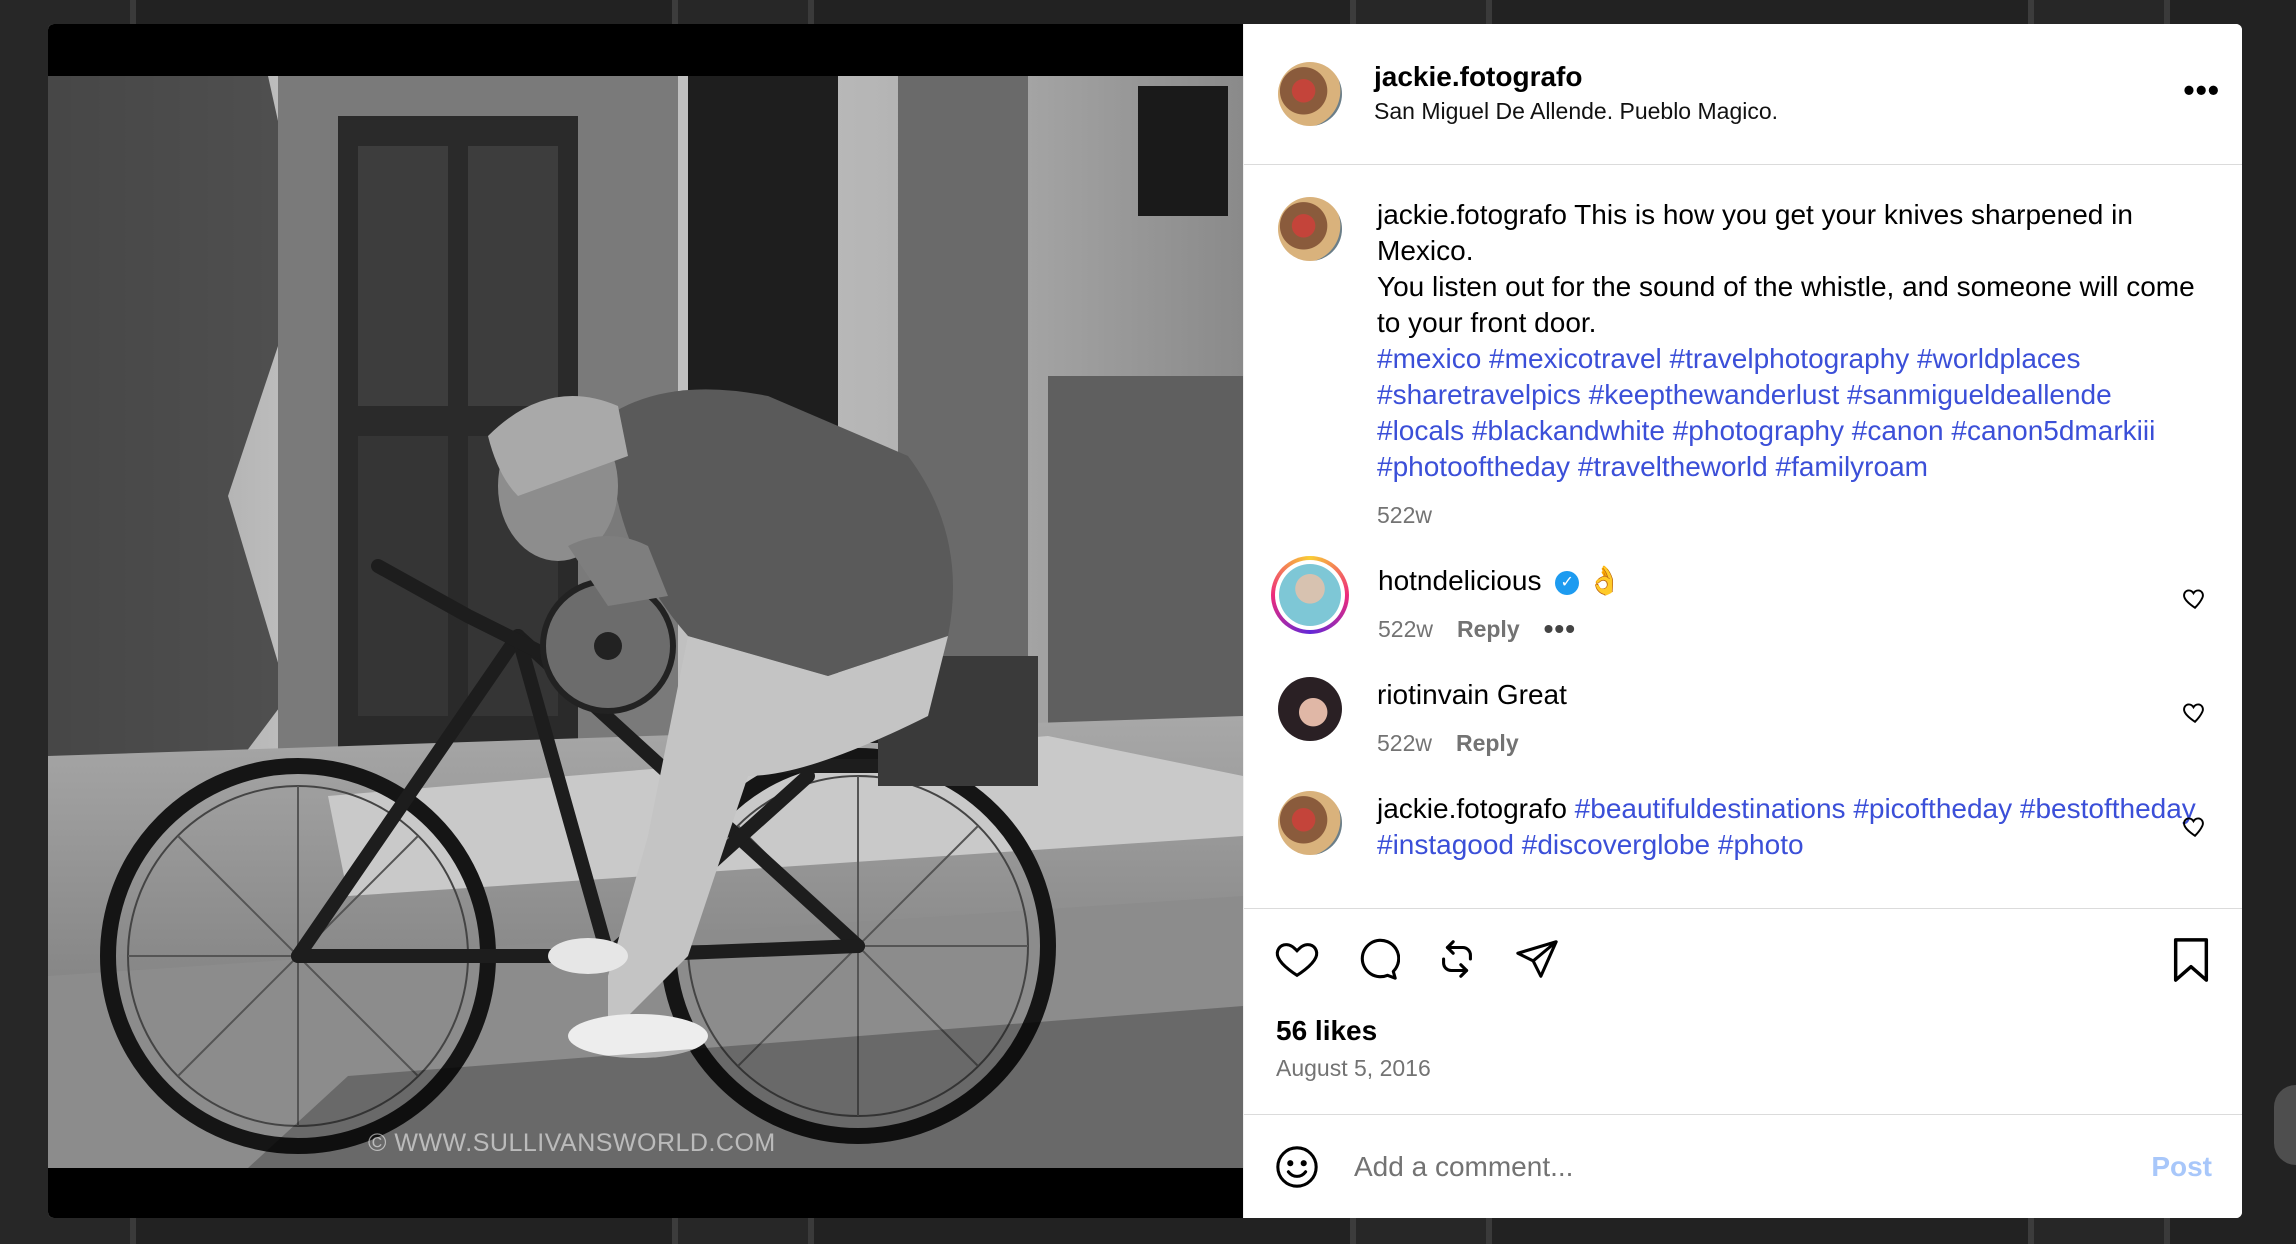  Describe the element at coordinates (1297, 959) in the screenshot. I see `like-heart-icon` at that location.